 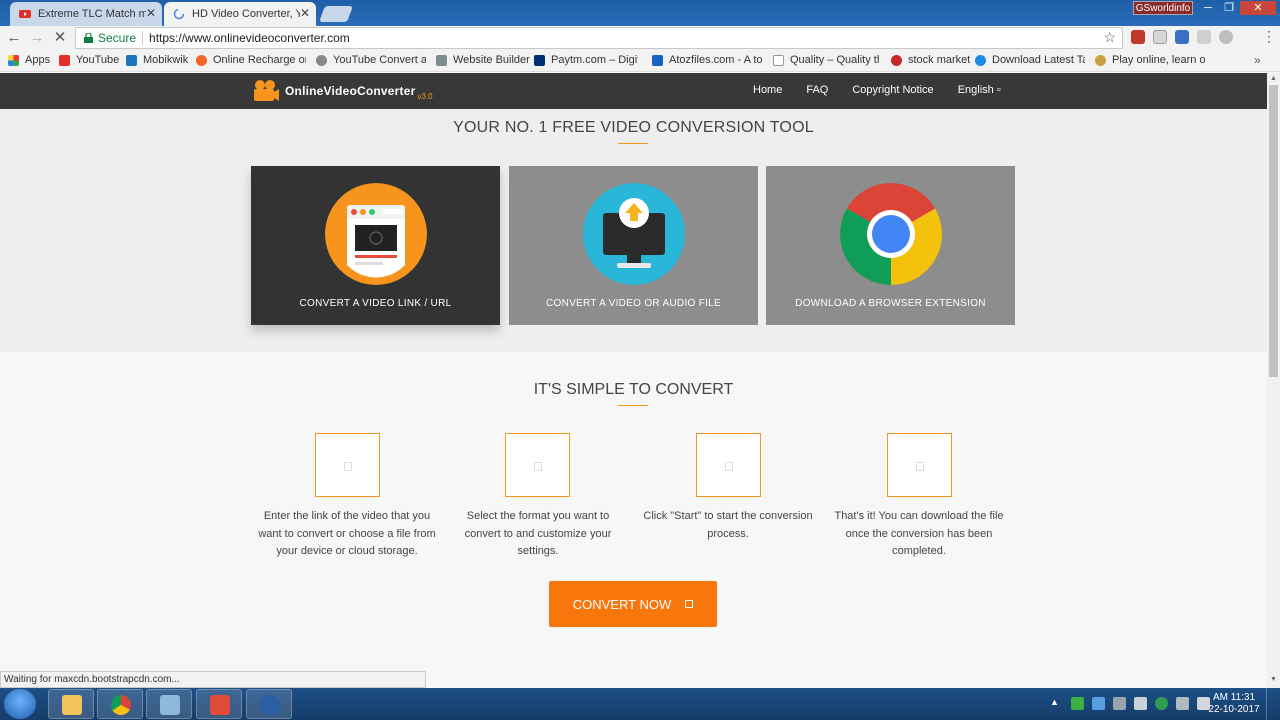 I want to click on nav-home: Home, so click(x=767, y=90).